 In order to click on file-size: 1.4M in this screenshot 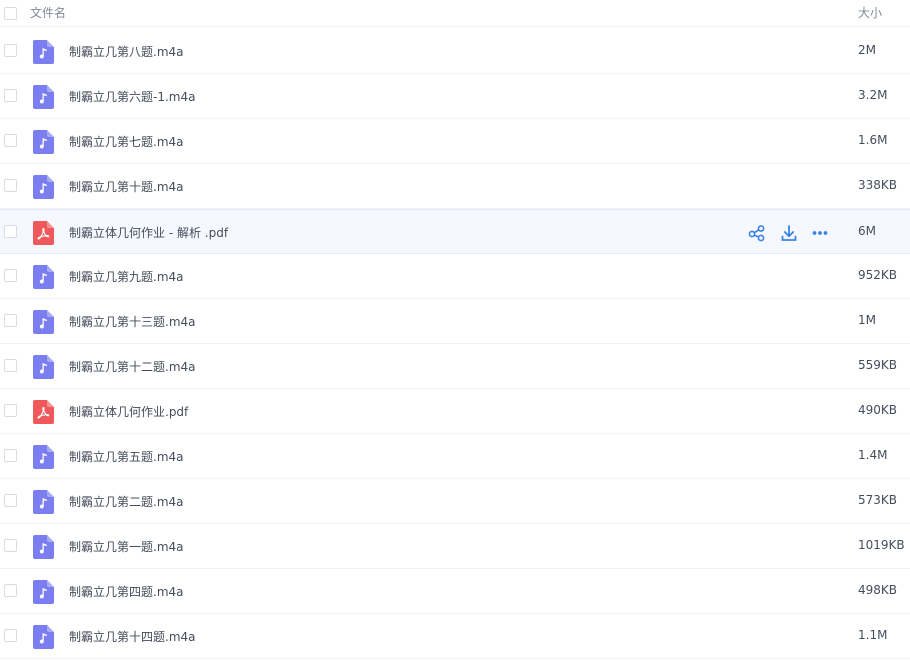, I will do `click(873, 455)`.